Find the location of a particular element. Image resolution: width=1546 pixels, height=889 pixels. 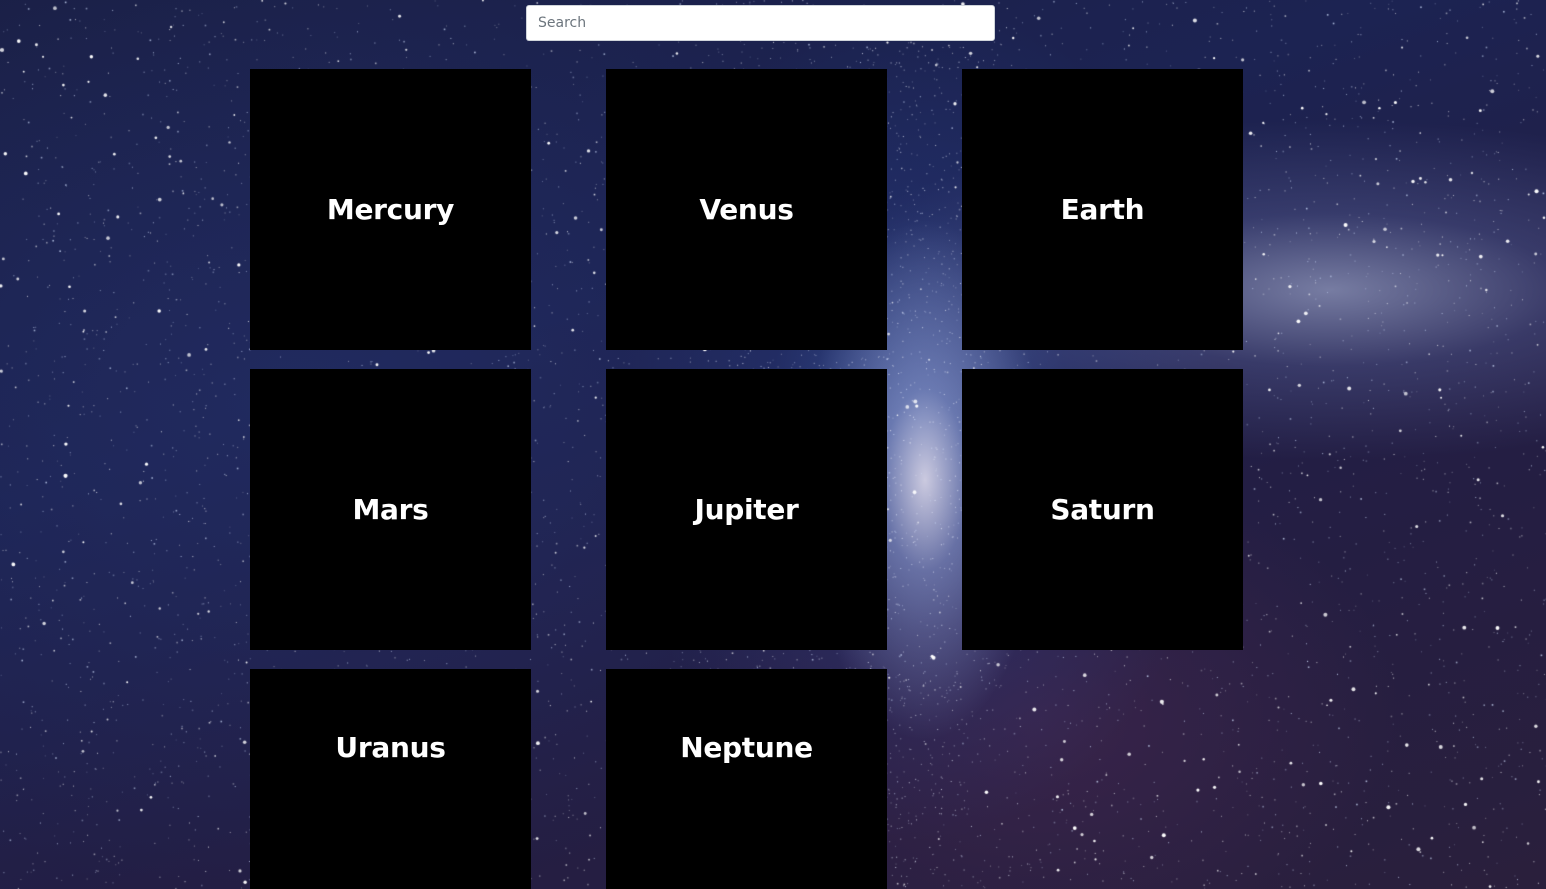

planet-card-earth: Earth is located at coordinates (1102, 209).